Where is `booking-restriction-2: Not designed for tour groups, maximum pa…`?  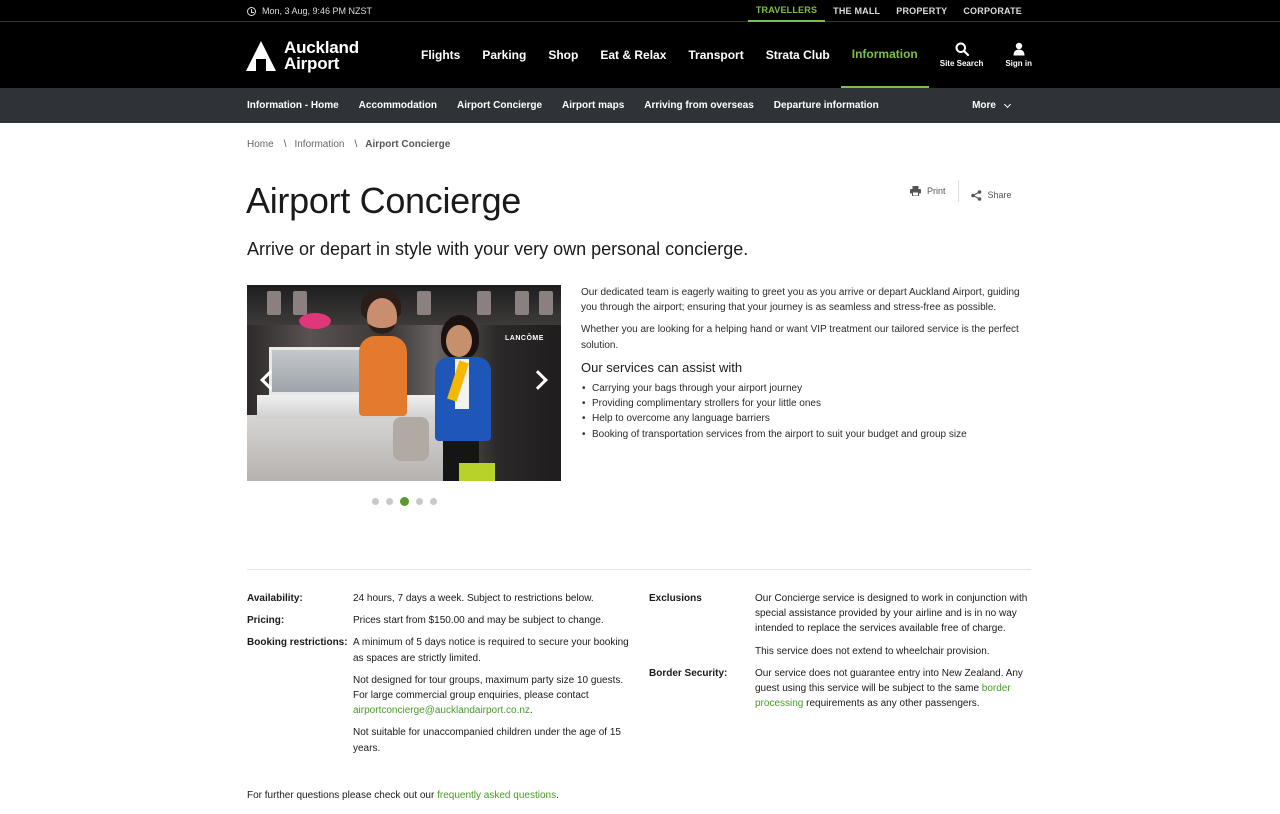
booking-restriction-2: Not designed for tour groups, maximum pa… is located at coordinates (488, 695).